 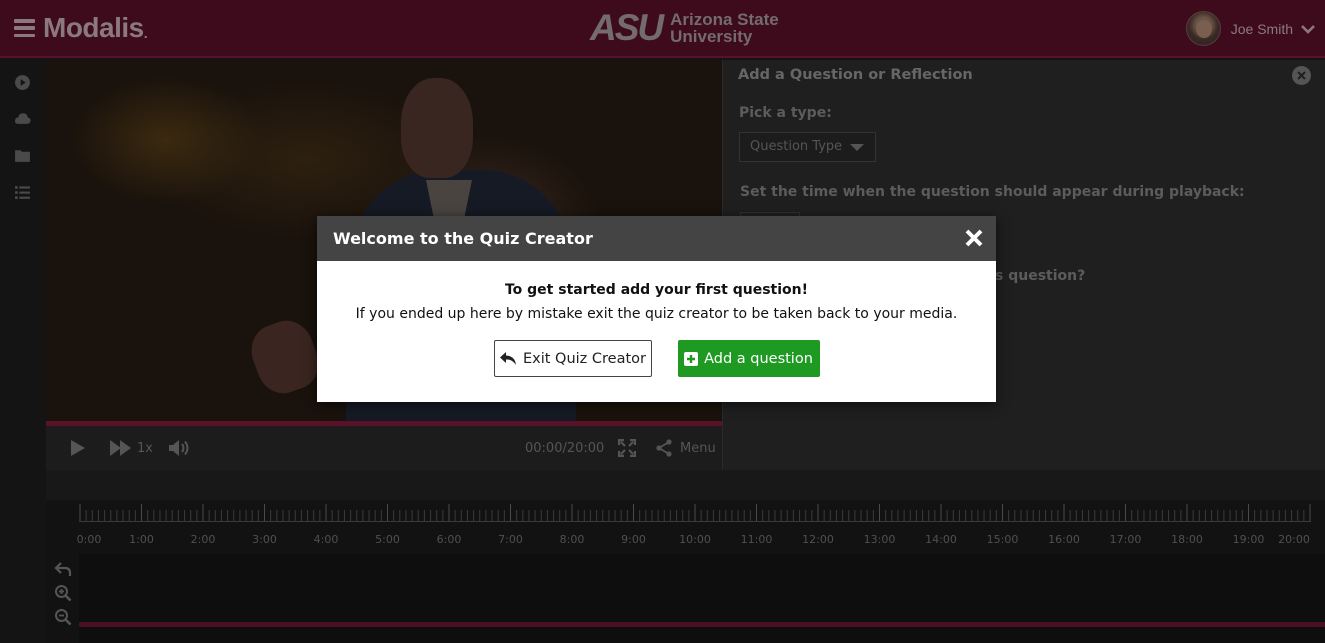 I want to click on exit-button-label: Exit Quiz Creator, so click(x=584, y=358).